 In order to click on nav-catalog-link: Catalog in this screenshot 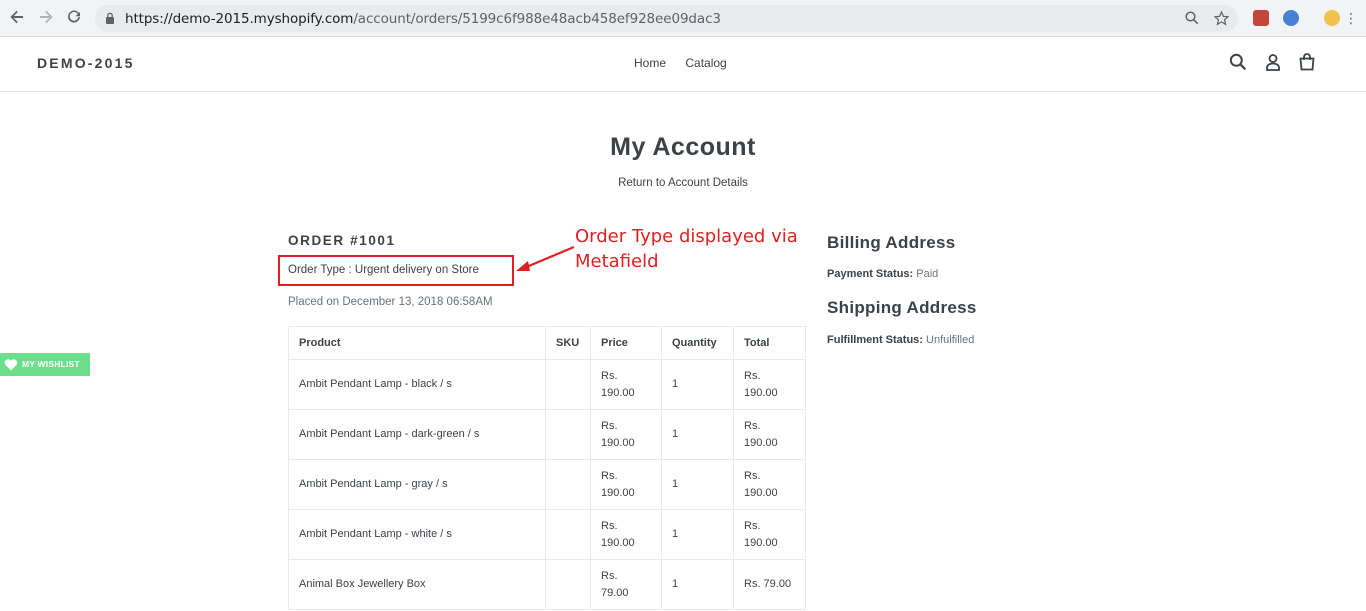, I will do `click(705, 63)`.